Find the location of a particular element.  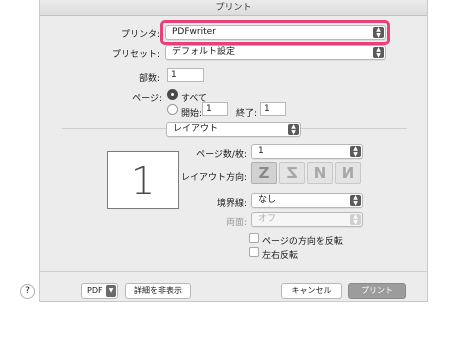

window-title: プリント is located at coordinates (233, 8).